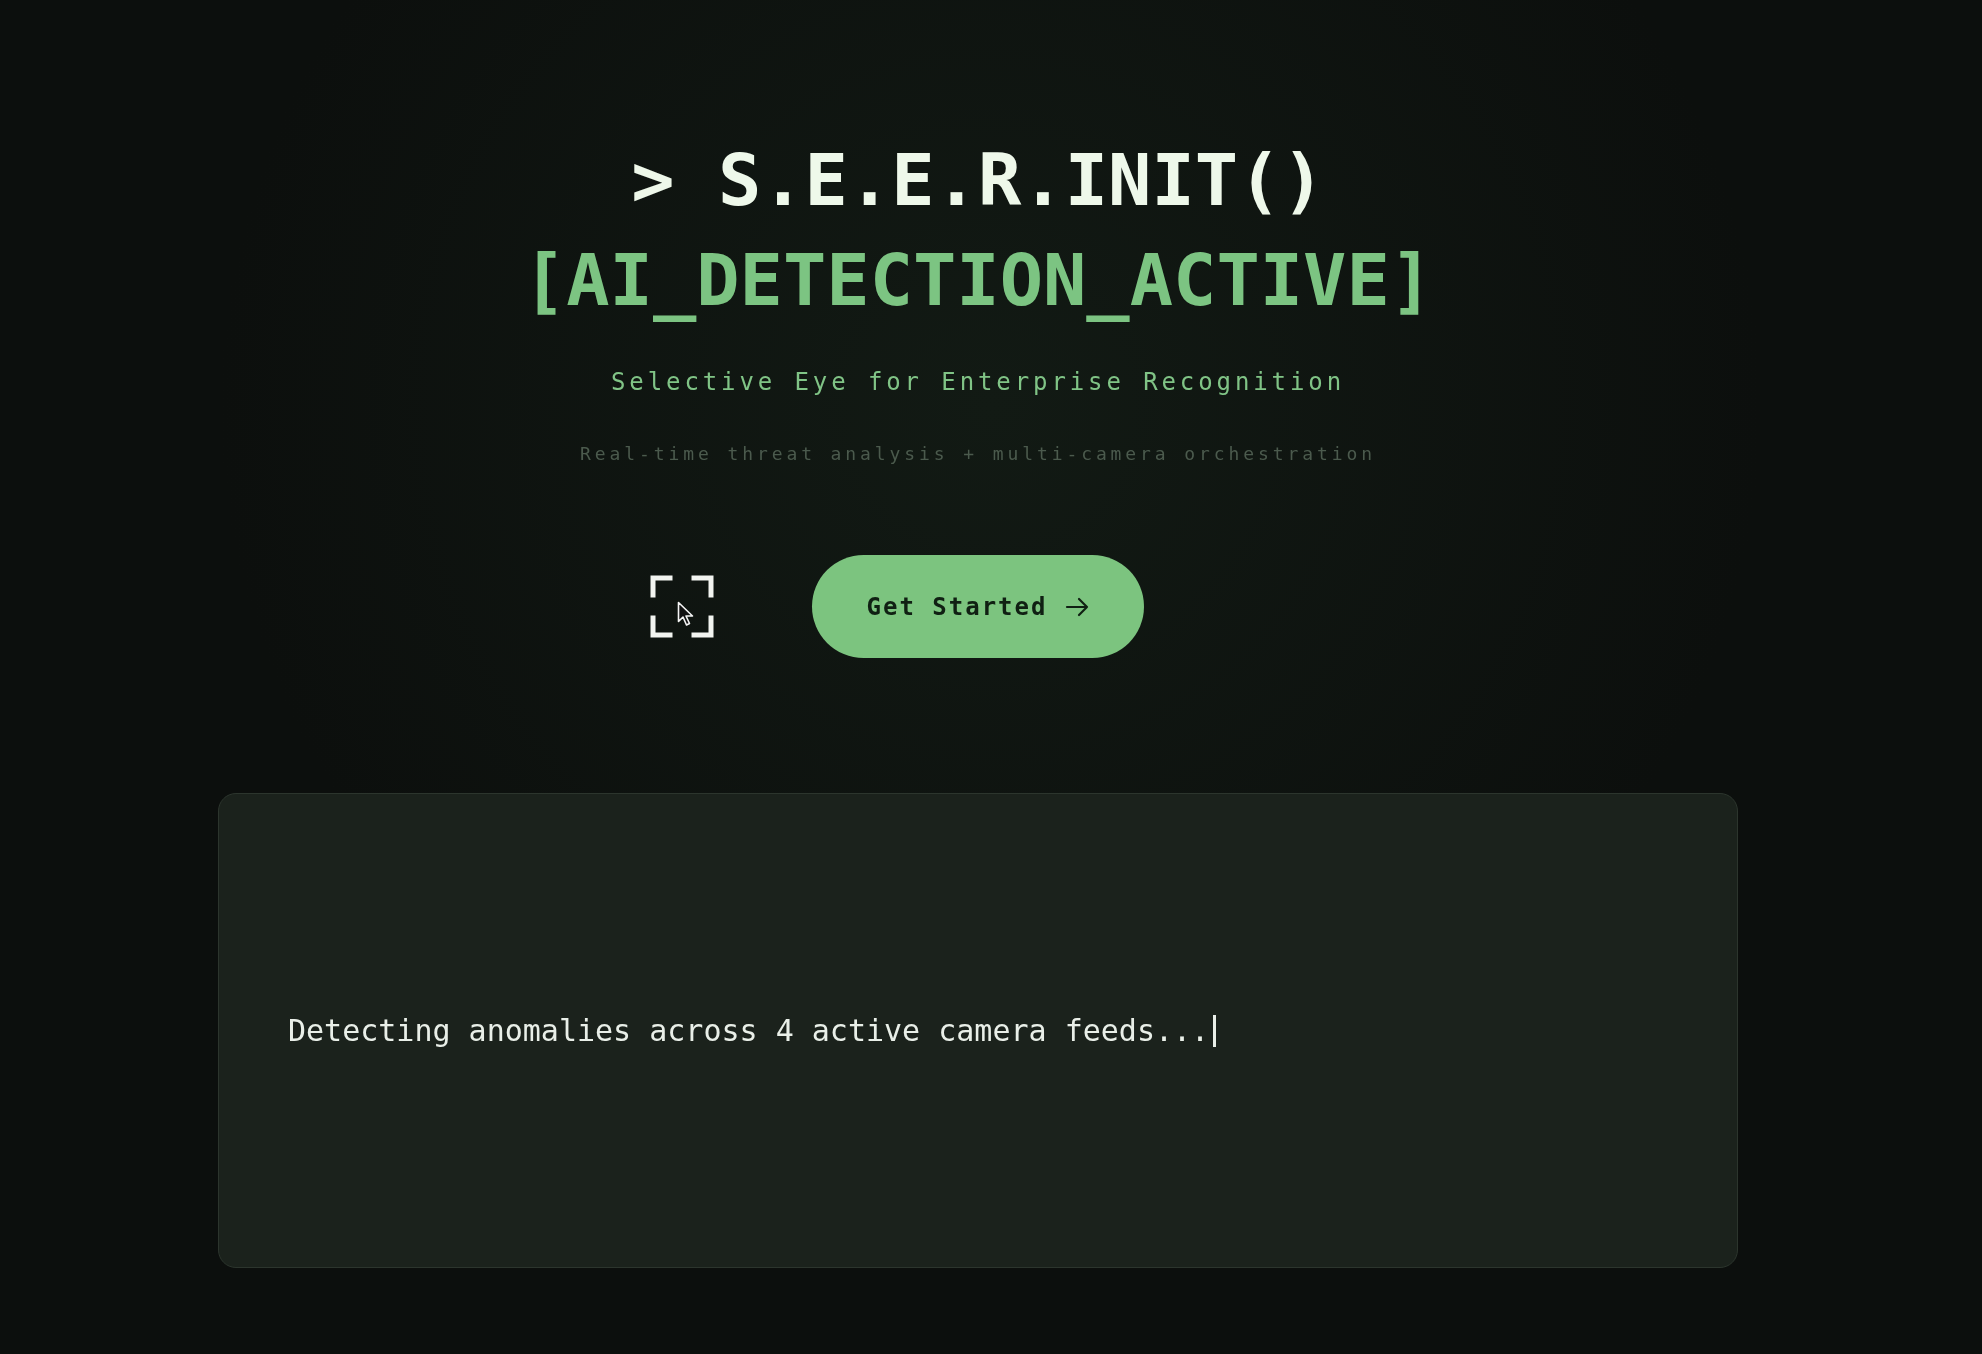  Describe the element at coordinates (978, 606) in the screenshot. I see `get-started-button: Get Started` at that location.